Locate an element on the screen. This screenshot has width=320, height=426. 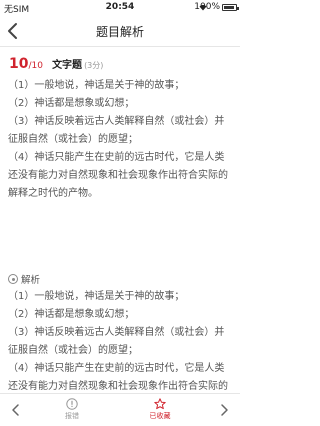
question-type: 文字题 is located at coordinates (67, 65).